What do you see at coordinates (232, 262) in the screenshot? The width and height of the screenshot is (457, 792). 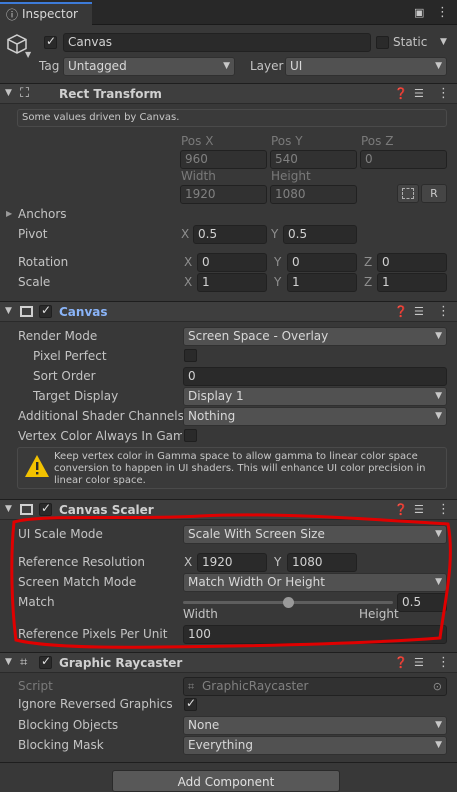 I see `rot-x-field: 0` at bounding box center [232, 262].